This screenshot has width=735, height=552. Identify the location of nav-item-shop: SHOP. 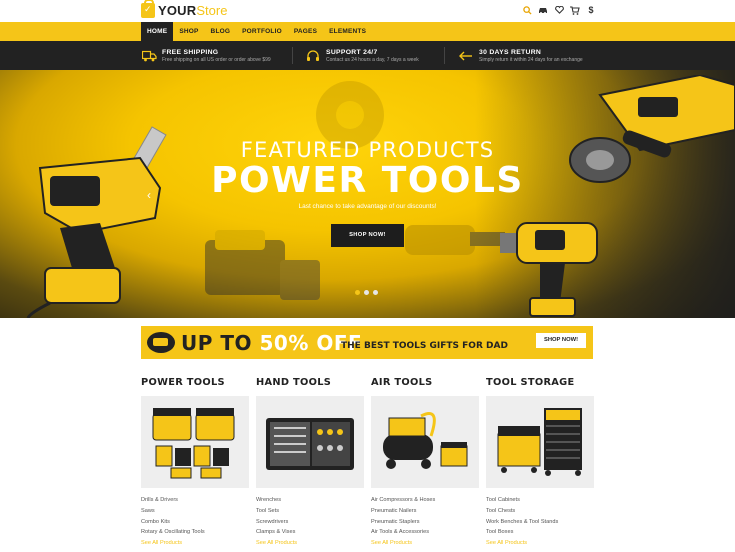
(188, 31).